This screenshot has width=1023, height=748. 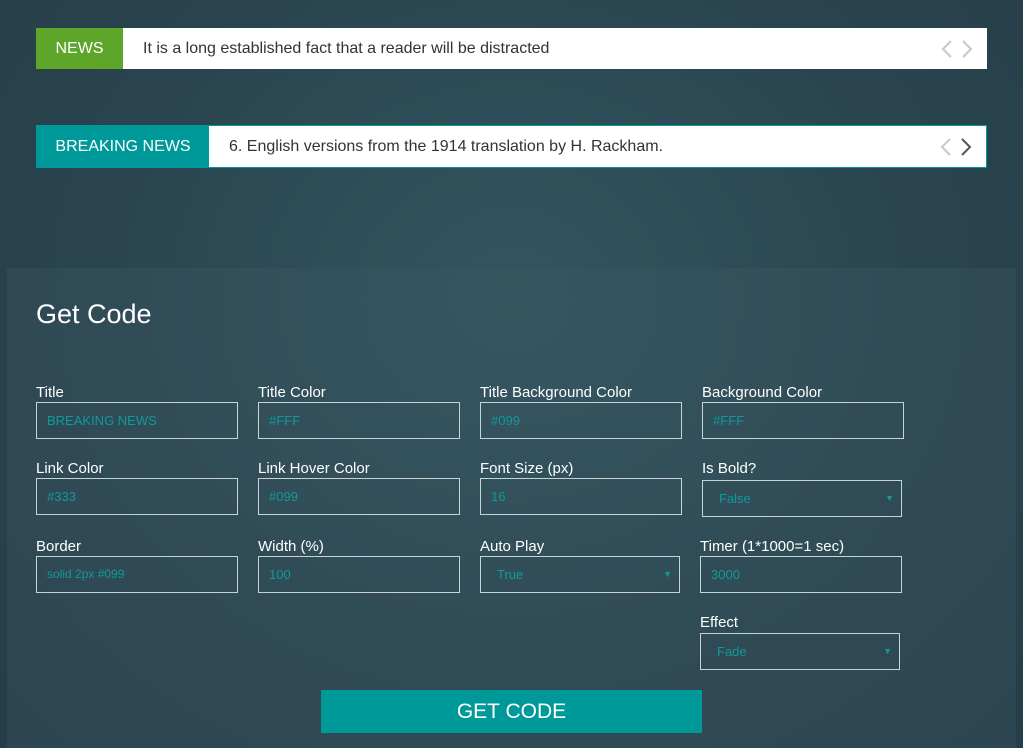 What do you see at coordinates (359, 496) in the screenshot?
I see `link-hover-color-input: #099` at bounding box center [359, 496].